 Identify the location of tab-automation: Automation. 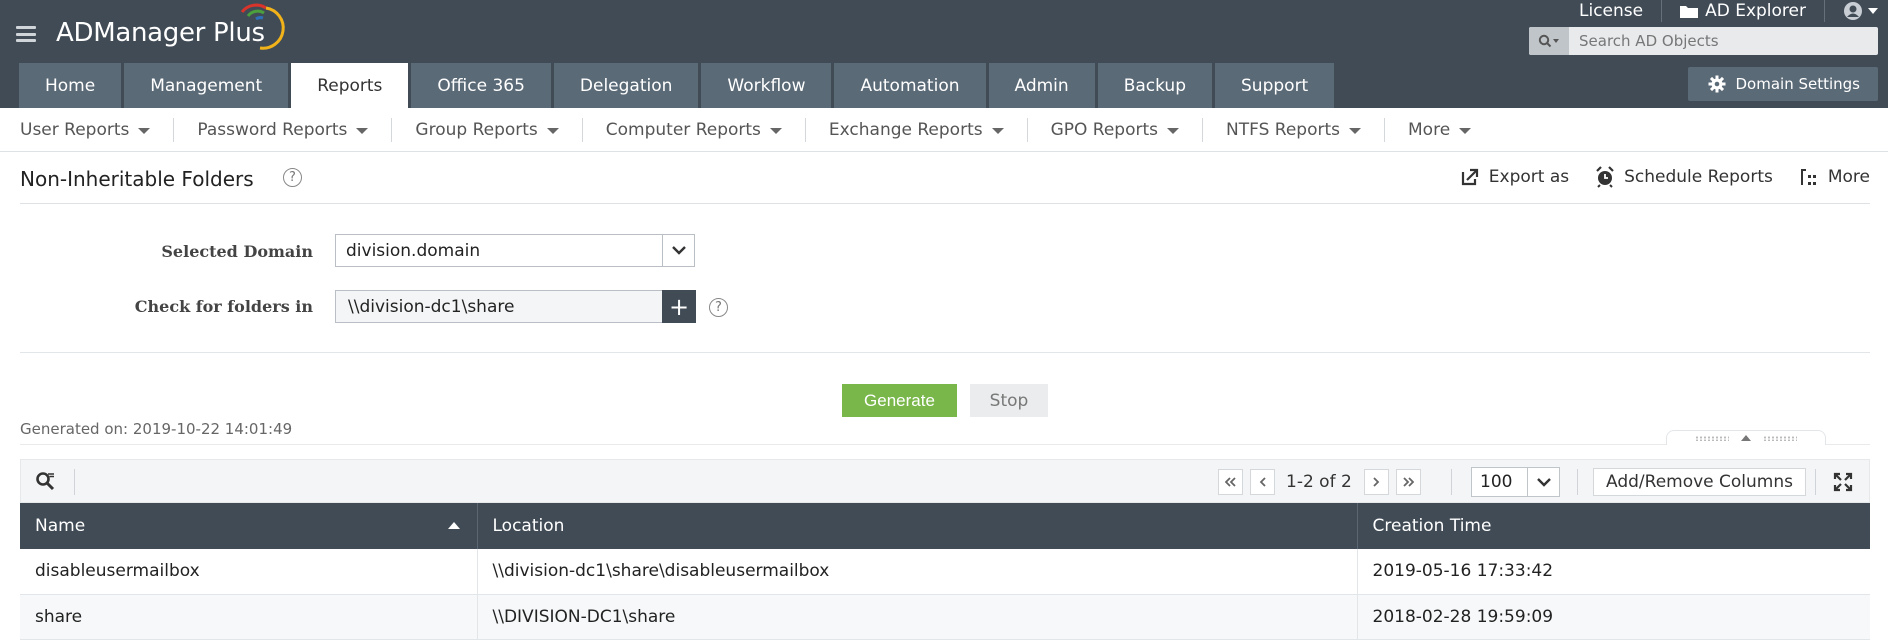
(910, 85).